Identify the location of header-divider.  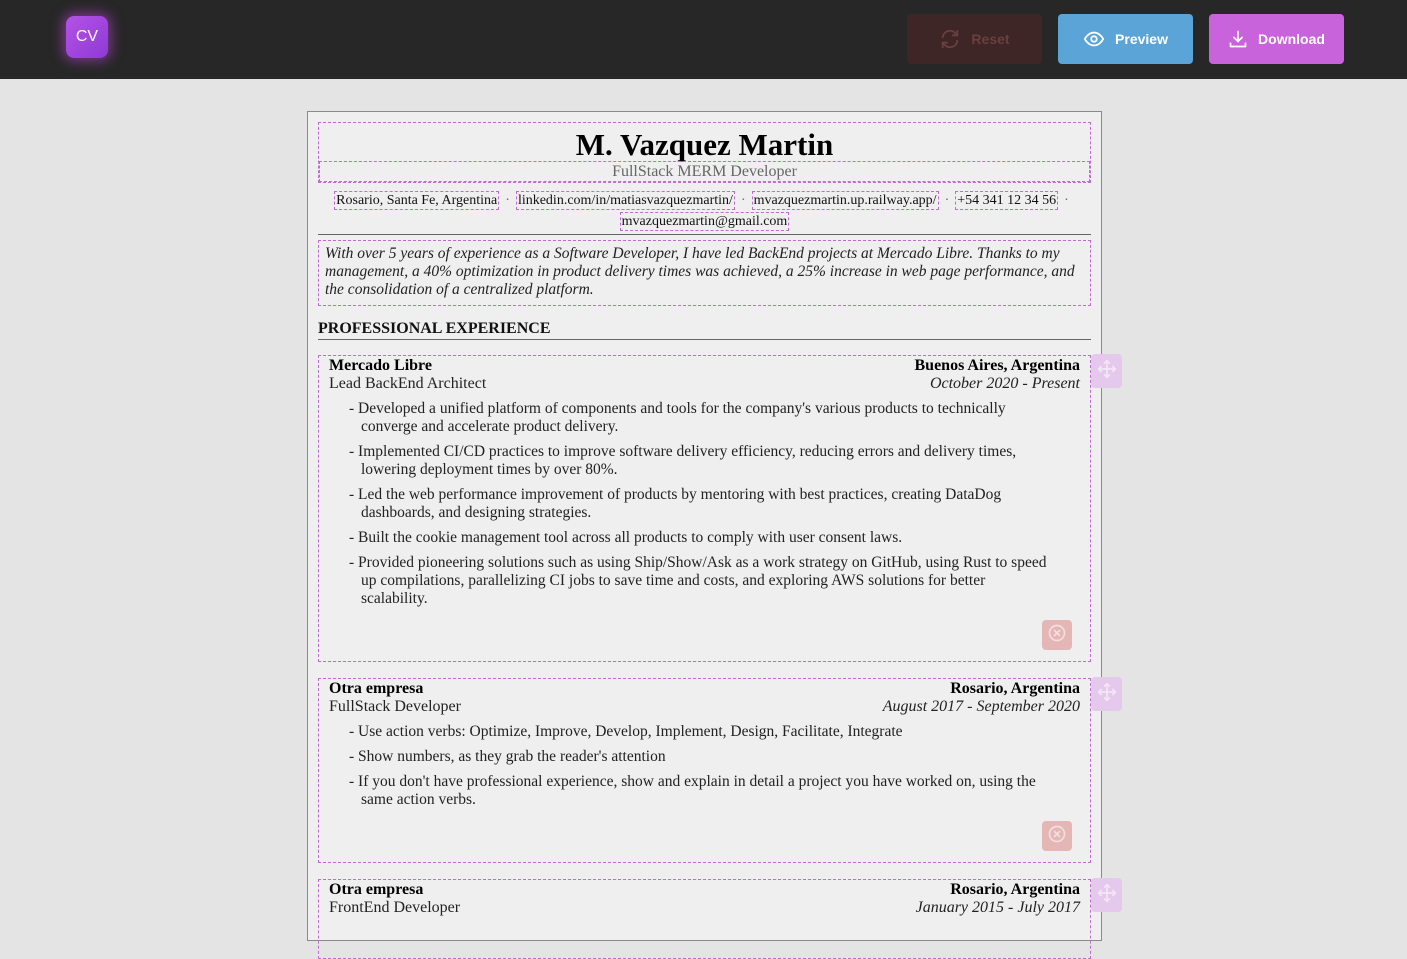
(704, 234).